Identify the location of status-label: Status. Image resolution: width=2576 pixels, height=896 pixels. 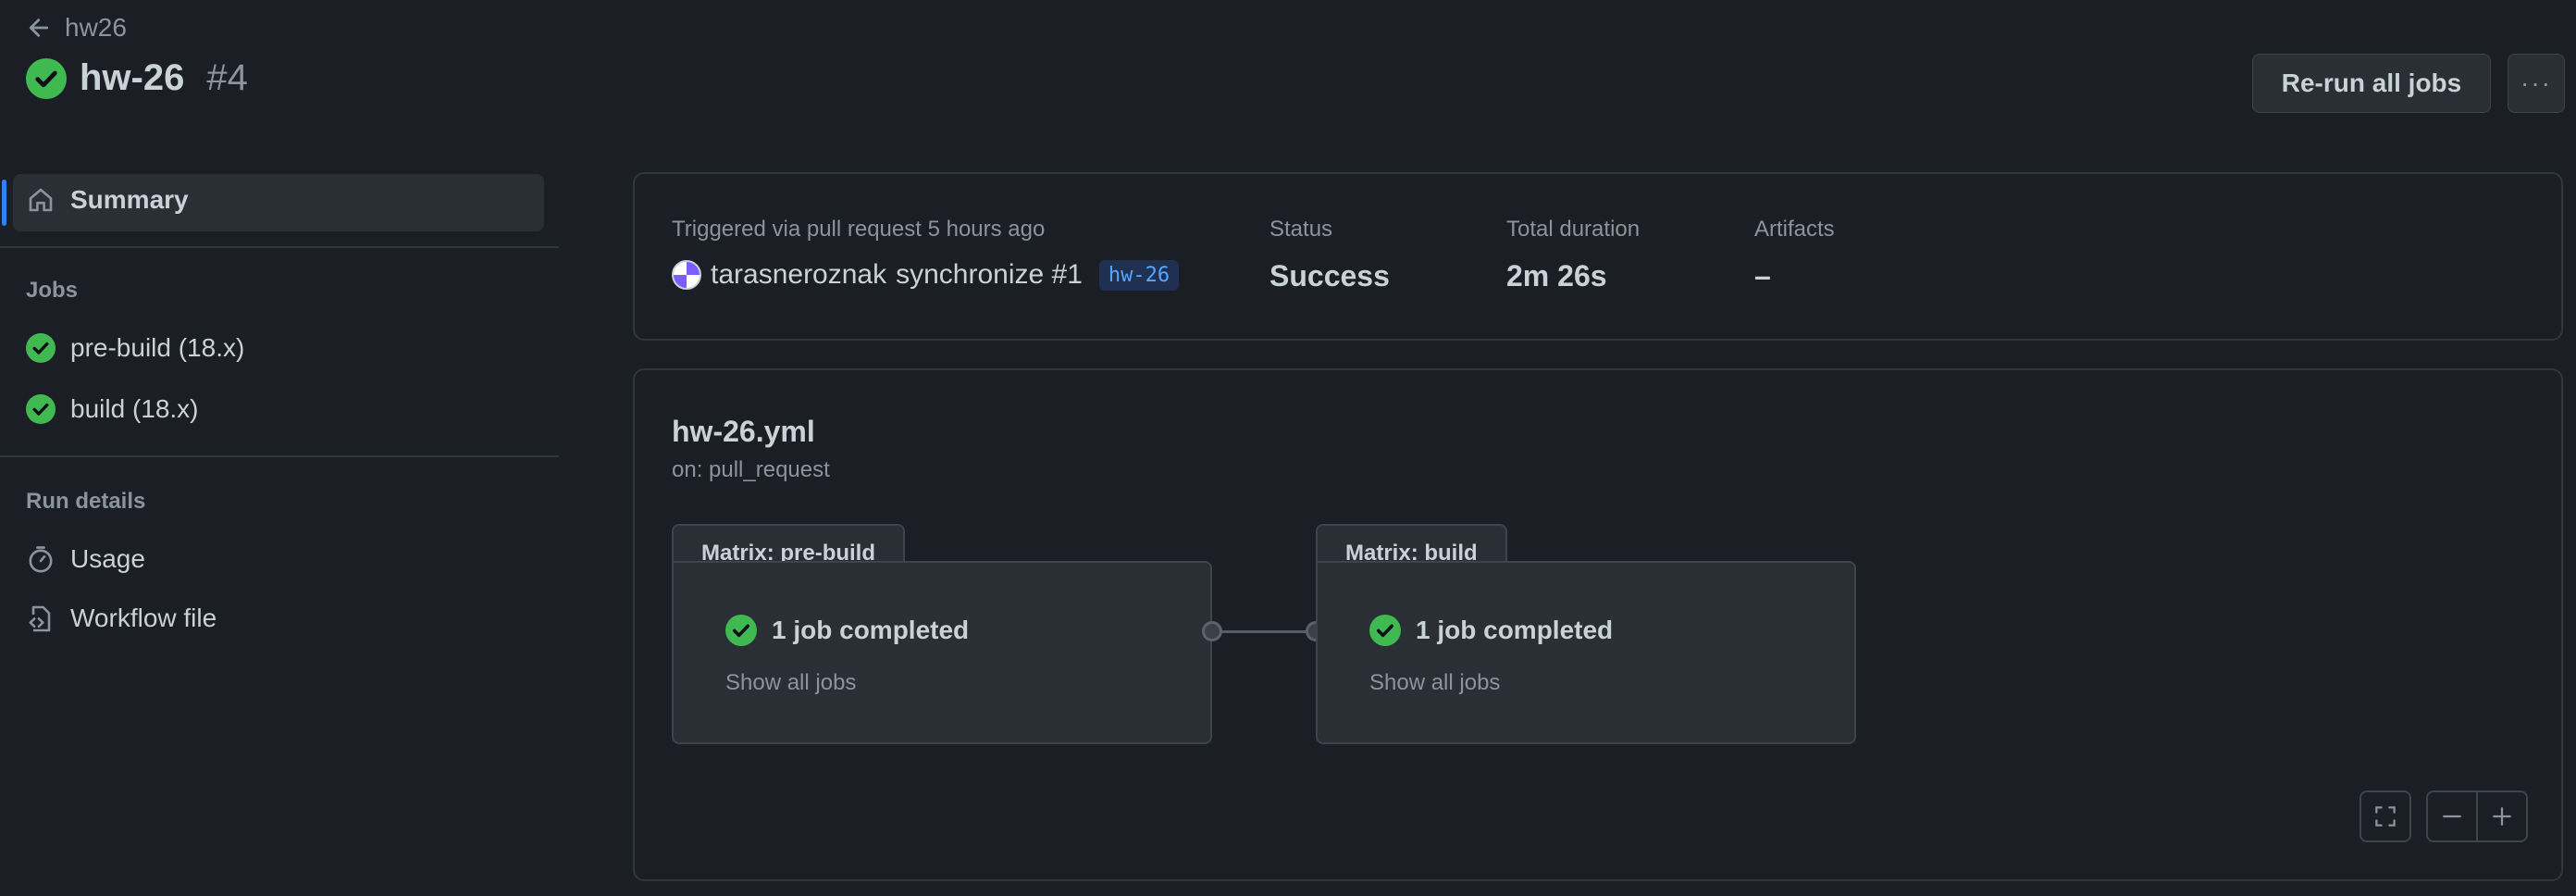
(1301, 229).